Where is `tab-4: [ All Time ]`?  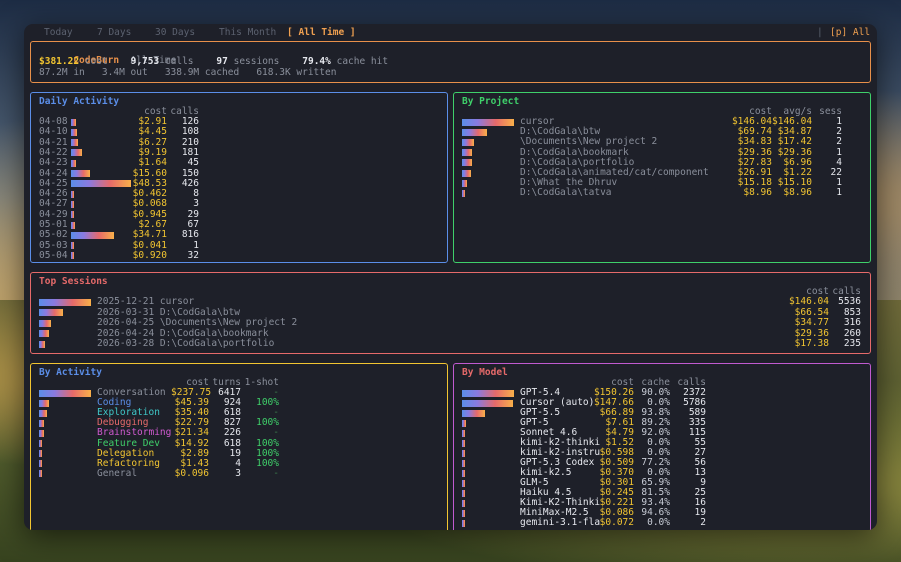 tab-4: [ All Time ] is located at coordinates (321, 32).